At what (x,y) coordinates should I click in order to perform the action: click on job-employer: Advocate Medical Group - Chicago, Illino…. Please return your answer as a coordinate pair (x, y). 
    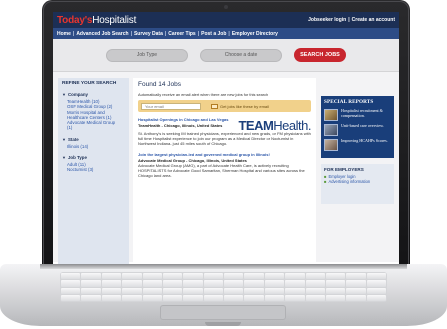
    Looking at the image, I should click on (192, 160).